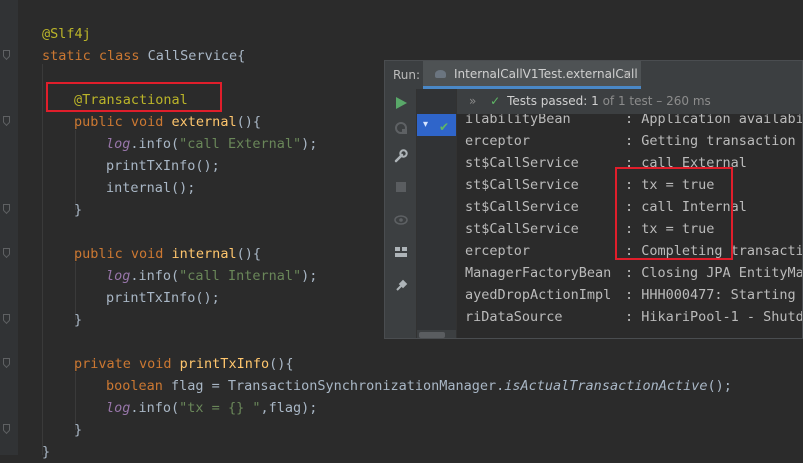 This screenshot has width=803, height=463. What do you see at coordinates (425, 124) in the screenshot?
I see `tree-expand-icon: ▾` at bounding box center [425, 124].